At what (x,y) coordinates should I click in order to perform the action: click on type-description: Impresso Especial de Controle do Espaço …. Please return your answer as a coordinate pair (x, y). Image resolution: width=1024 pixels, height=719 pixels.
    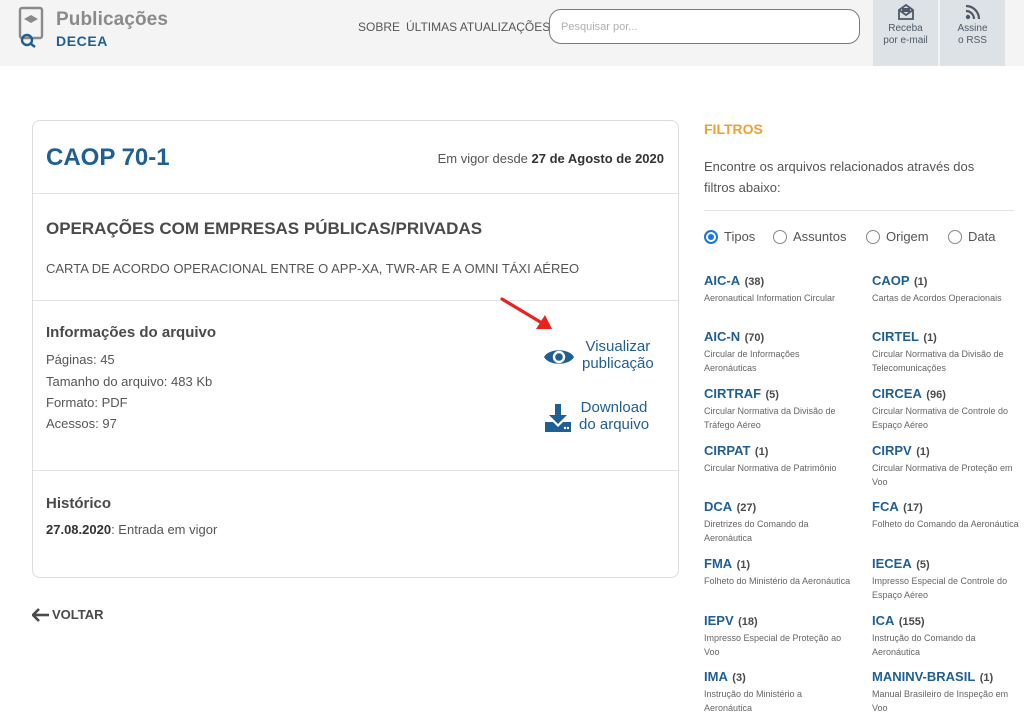
    Looking at the image, I should click on (940, 588).